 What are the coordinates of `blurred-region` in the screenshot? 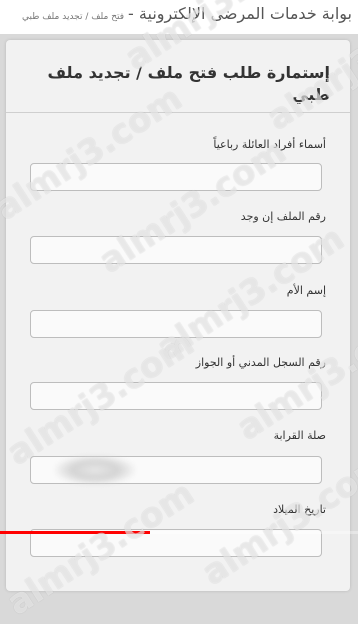 It's located at (95, 470).